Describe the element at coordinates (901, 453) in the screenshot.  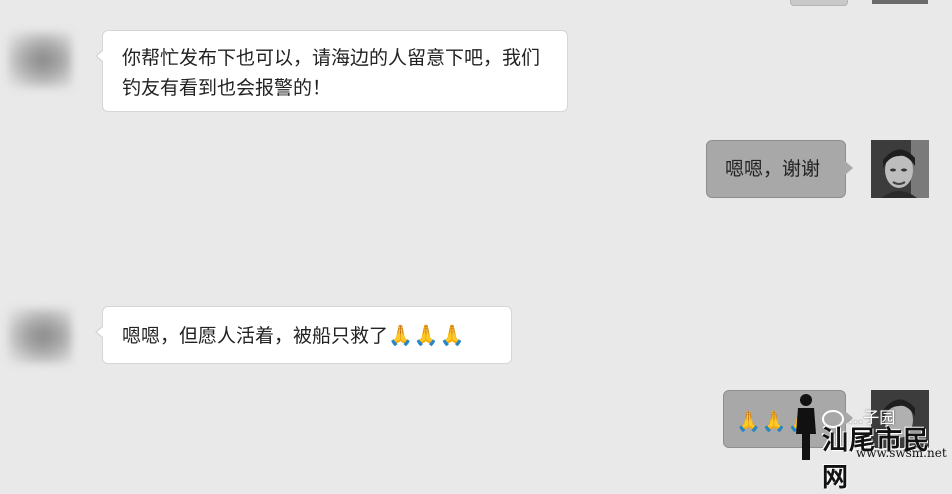
I see `site-watermark-url: www.swsm.net` at that location.